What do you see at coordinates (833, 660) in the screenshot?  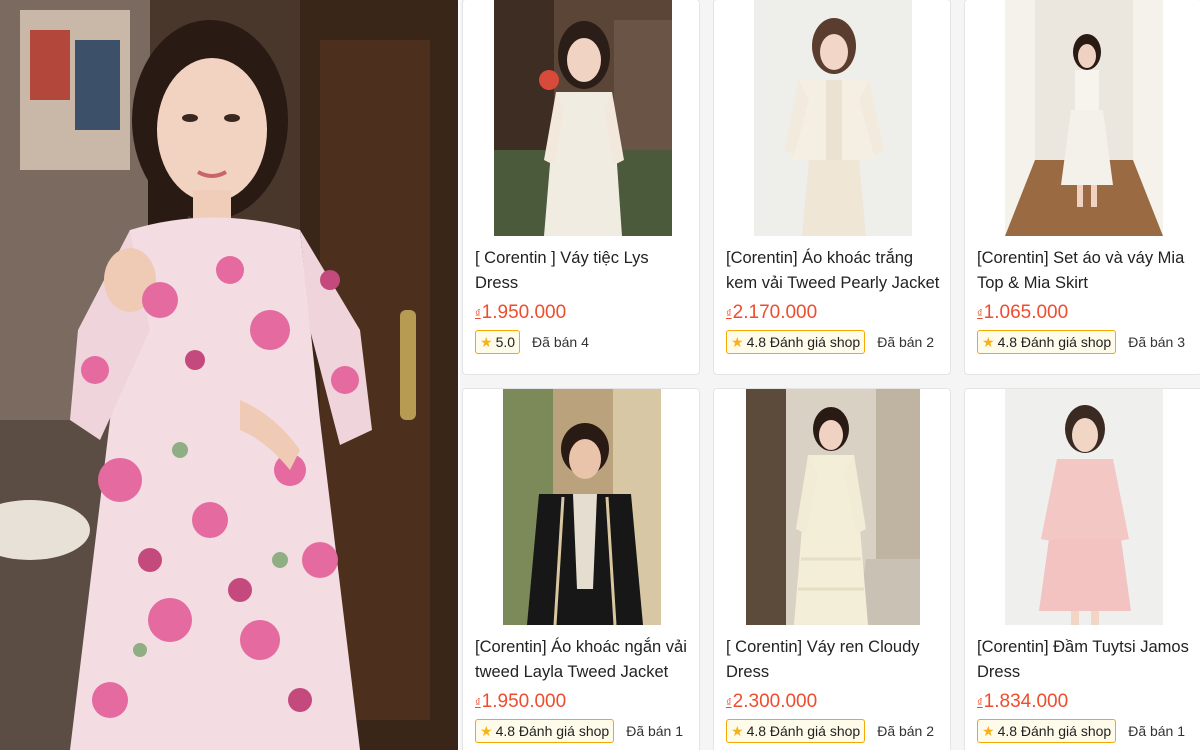 I see `product-title: [ Corentin] Váy ren Cloudy Dress` at bounding box center [833, 660].